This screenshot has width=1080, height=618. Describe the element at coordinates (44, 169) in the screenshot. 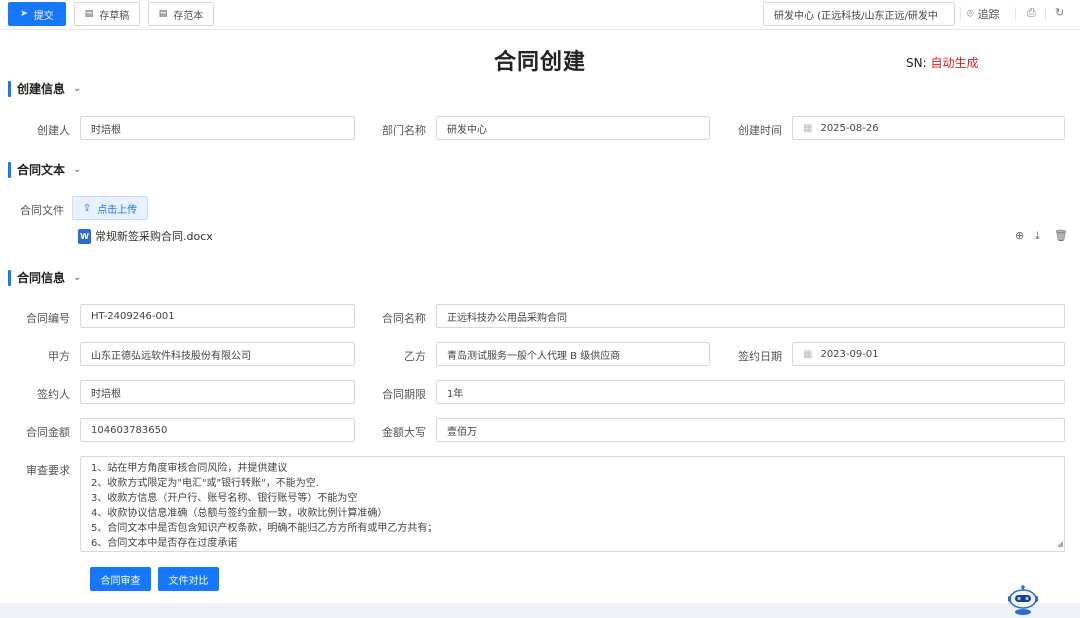

I see `section-contract-text: 合同文本 ⌄` at that location.